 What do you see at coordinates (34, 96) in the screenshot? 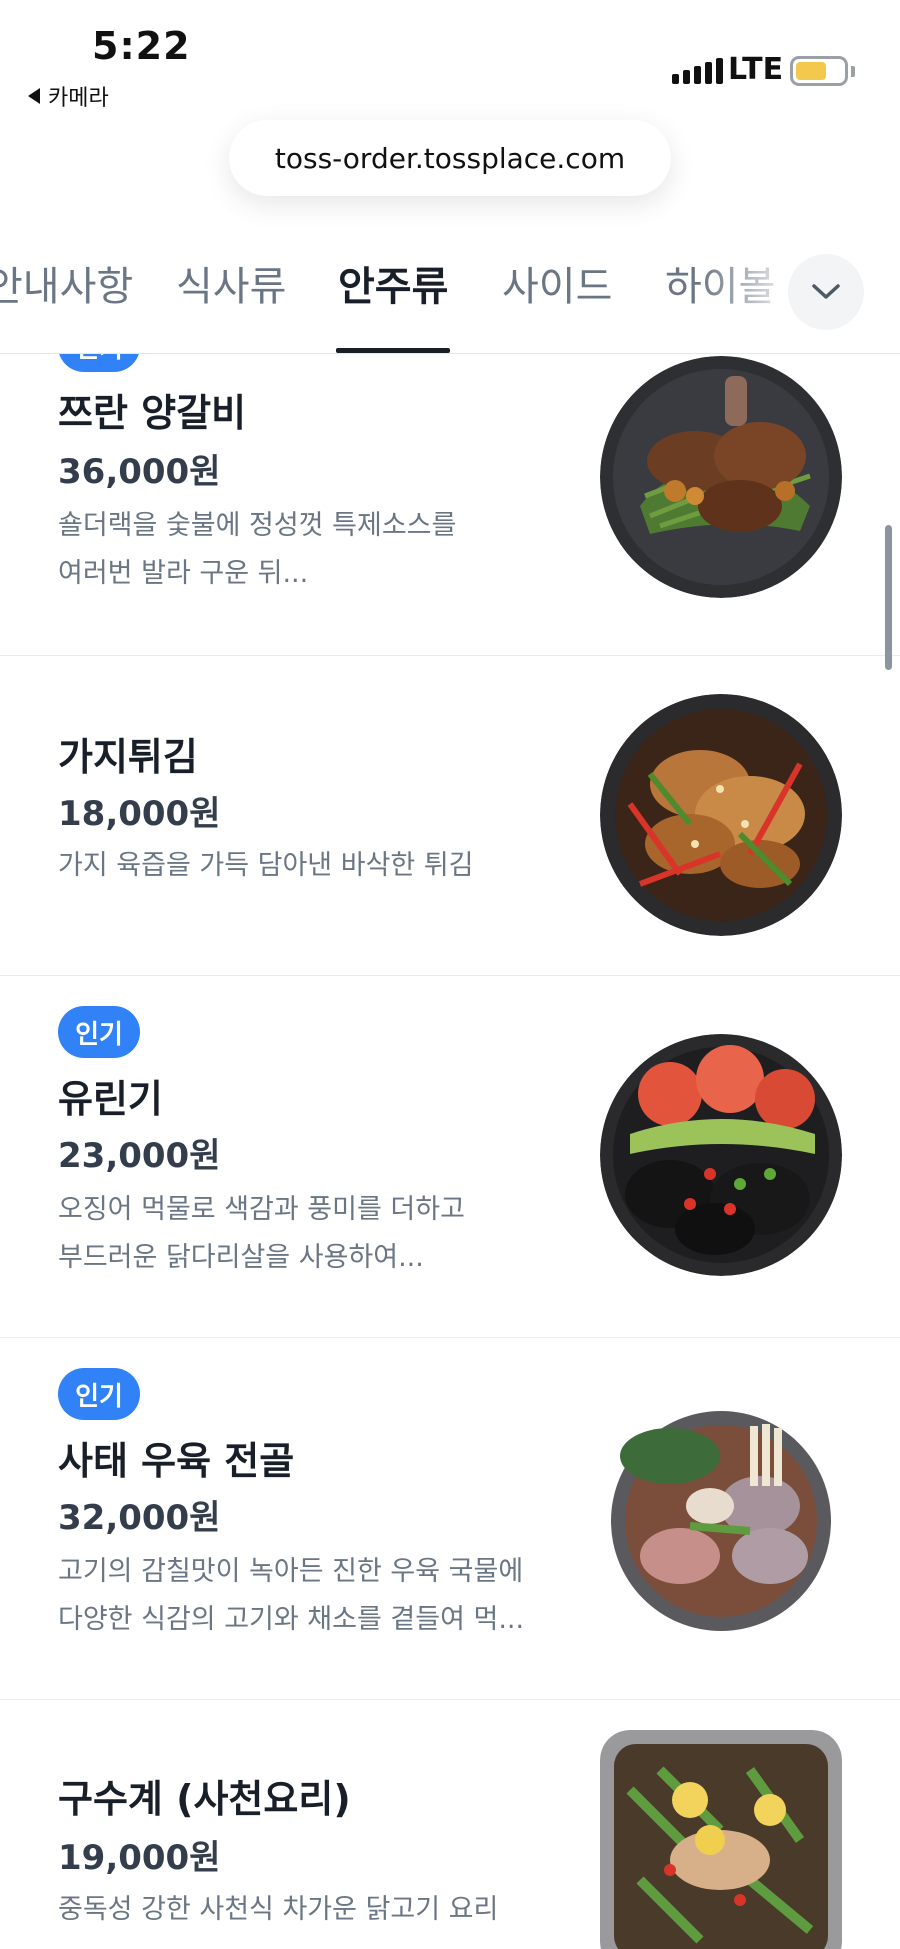
I see `back-arrow-icon` at bounding box center [34, 96].